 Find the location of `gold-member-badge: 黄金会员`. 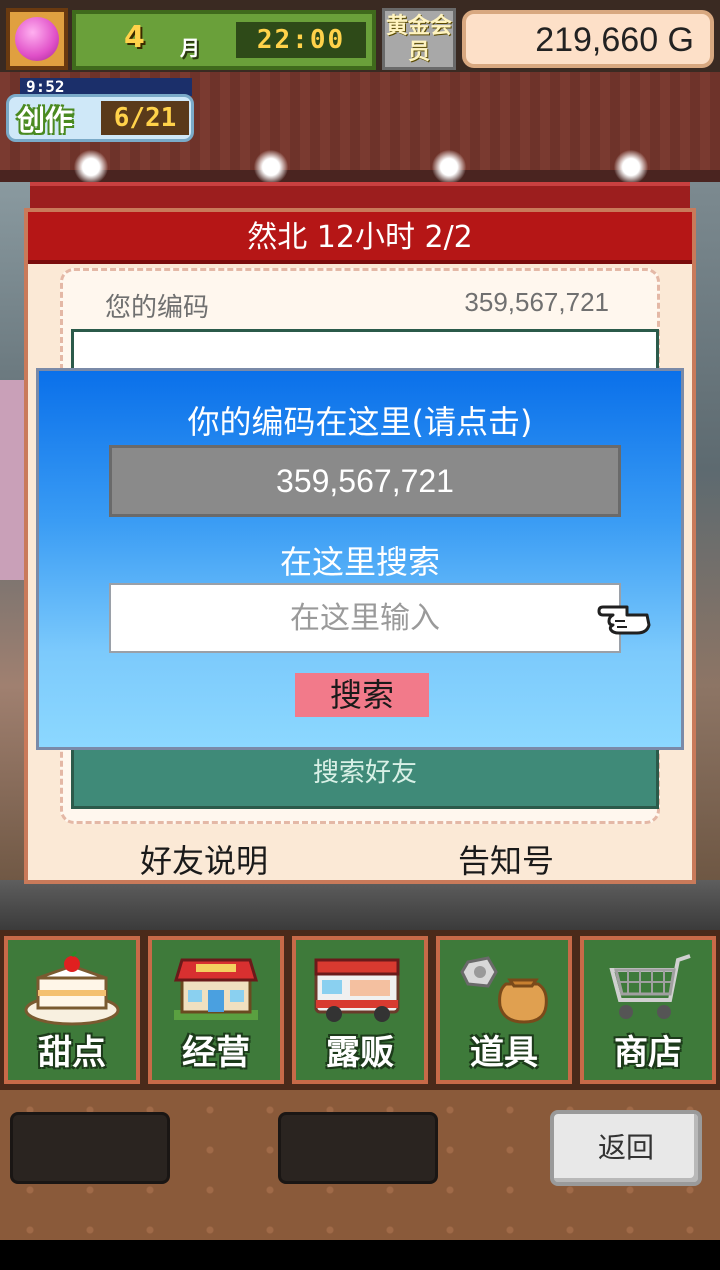

gold-member-badge: 黄金会员 is located at coordinates (419, 39).